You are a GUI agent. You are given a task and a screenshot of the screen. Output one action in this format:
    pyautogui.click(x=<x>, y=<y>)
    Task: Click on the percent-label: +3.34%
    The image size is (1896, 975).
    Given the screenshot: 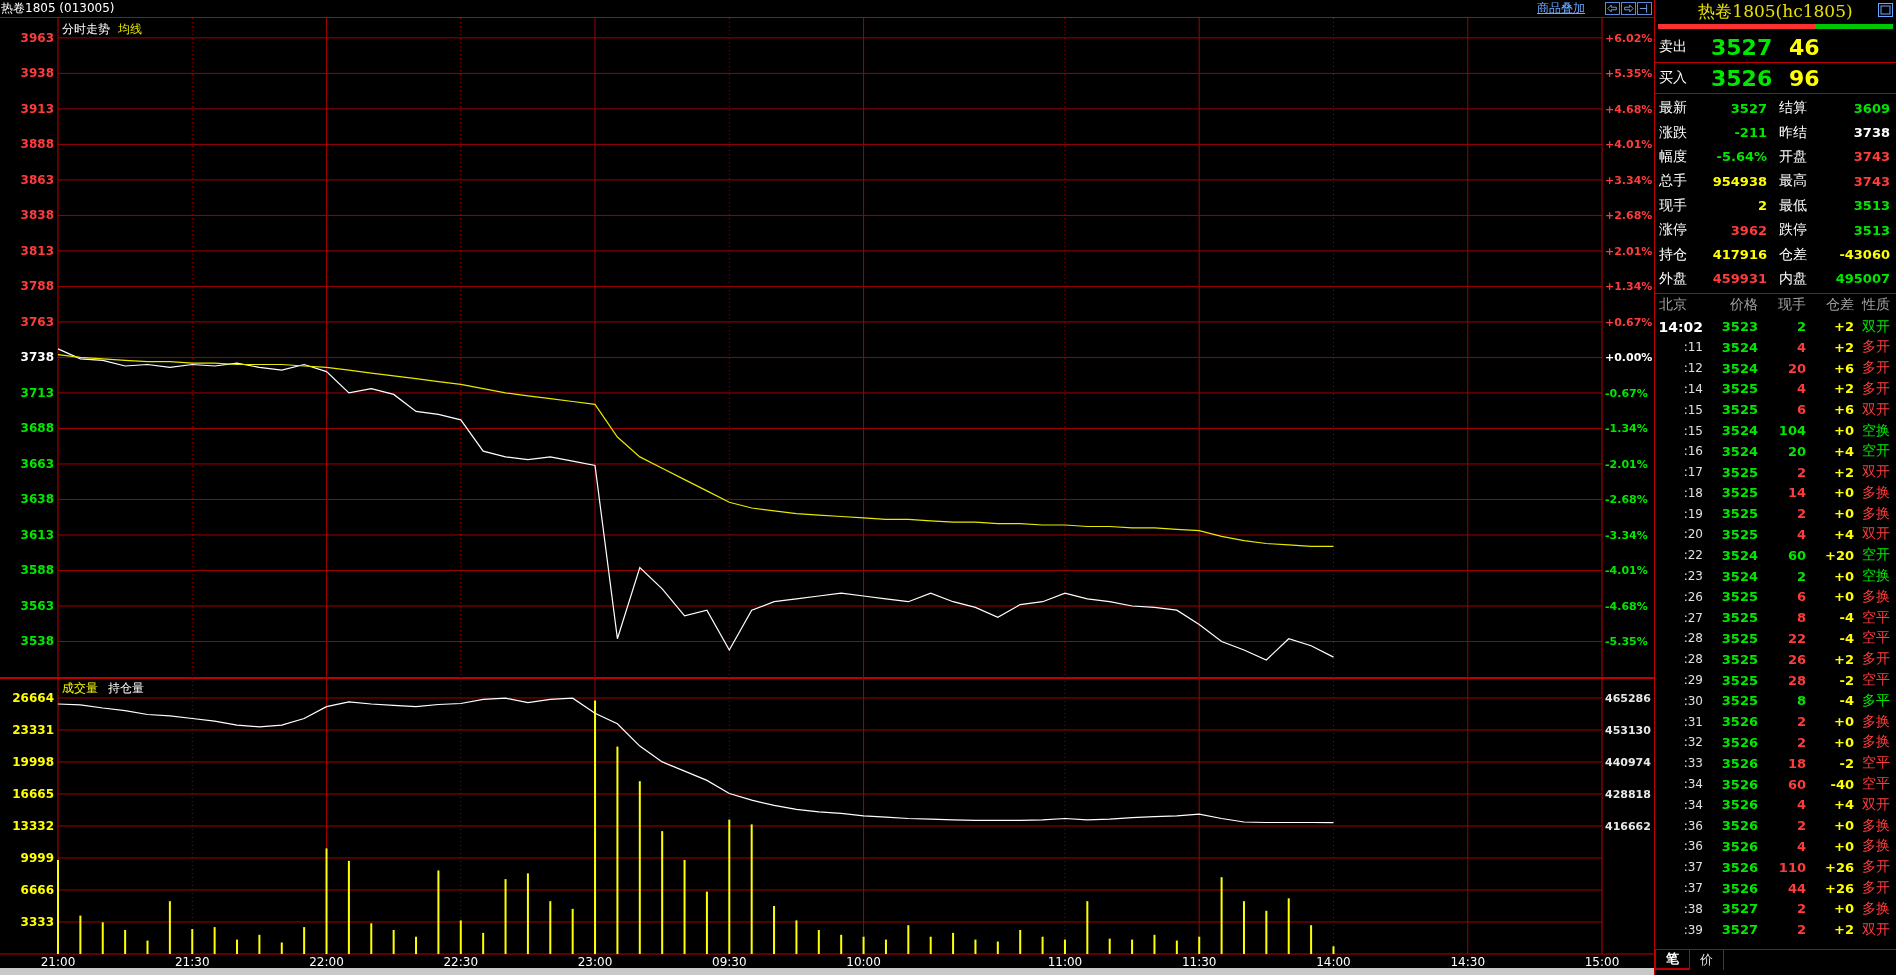 What is the action you would take?
    pyautogui.click(x=1629, y=180)
    